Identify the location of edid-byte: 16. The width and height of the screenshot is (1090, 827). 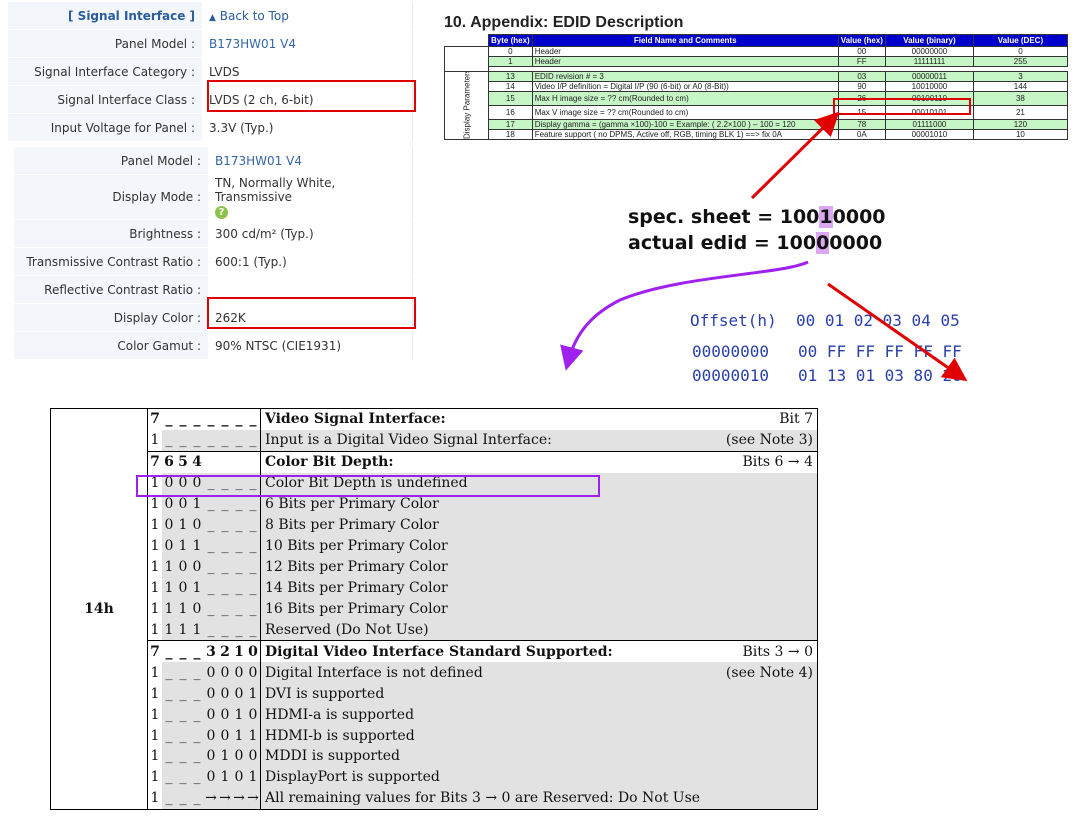
(510, 112).